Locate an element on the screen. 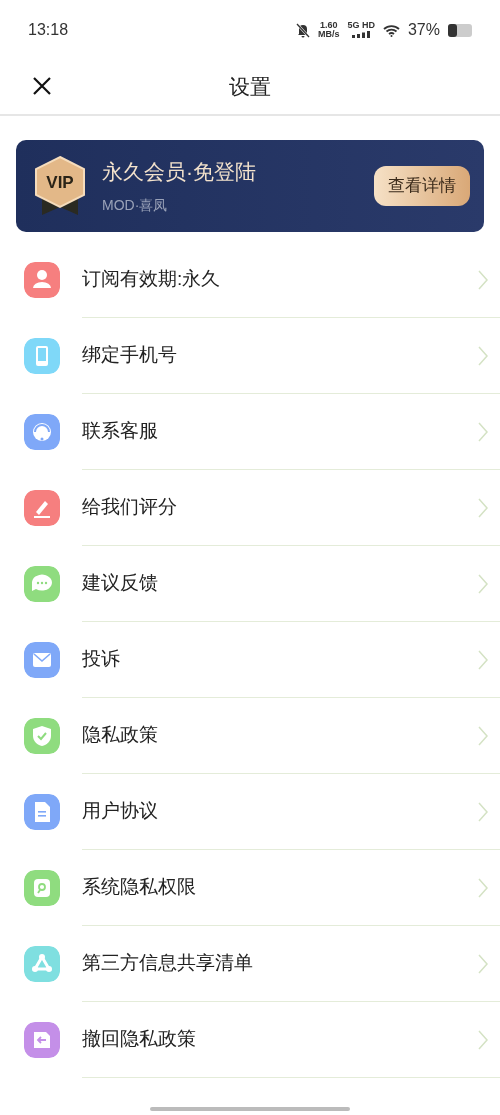  status-time: 13:18 is located at coordinates (48, 30).